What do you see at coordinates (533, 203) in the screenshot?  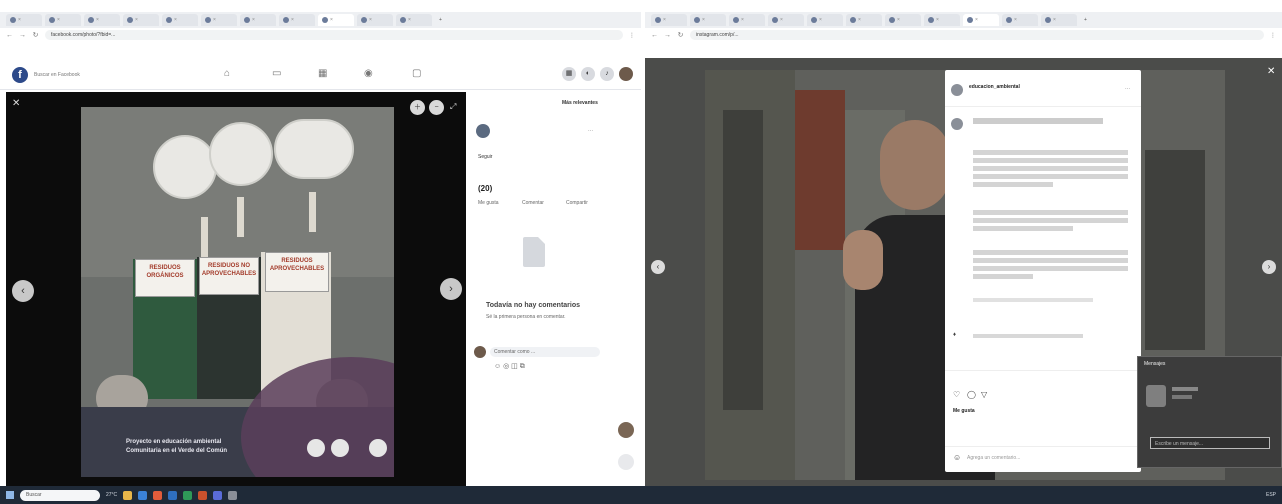 I see `comment-action: Comentar` at bounding box center [533, 203].